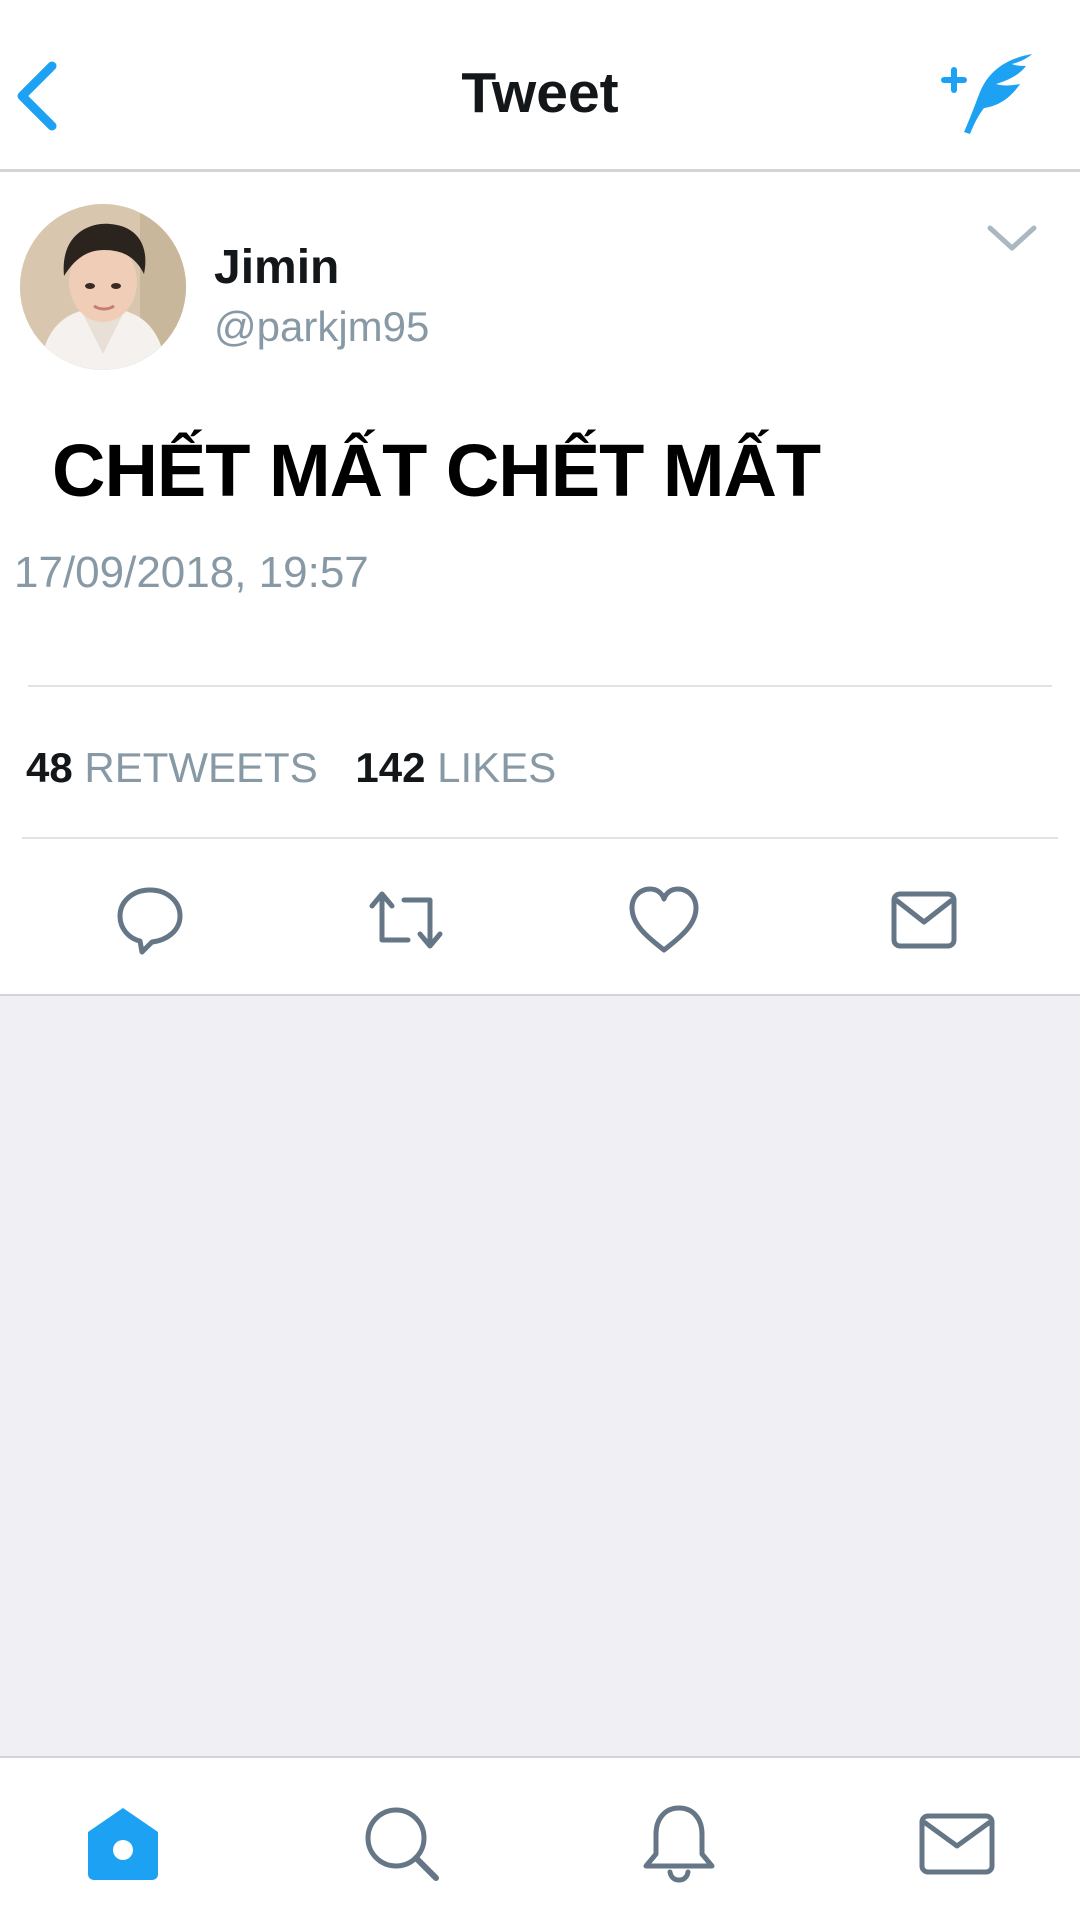 Image resolution: width=1080 pixels, height=1920 pixels. What do you see at coordinates (276, 267) in the screenshot?
I see `author-name: Jimin` at bounding box center [276, 267].